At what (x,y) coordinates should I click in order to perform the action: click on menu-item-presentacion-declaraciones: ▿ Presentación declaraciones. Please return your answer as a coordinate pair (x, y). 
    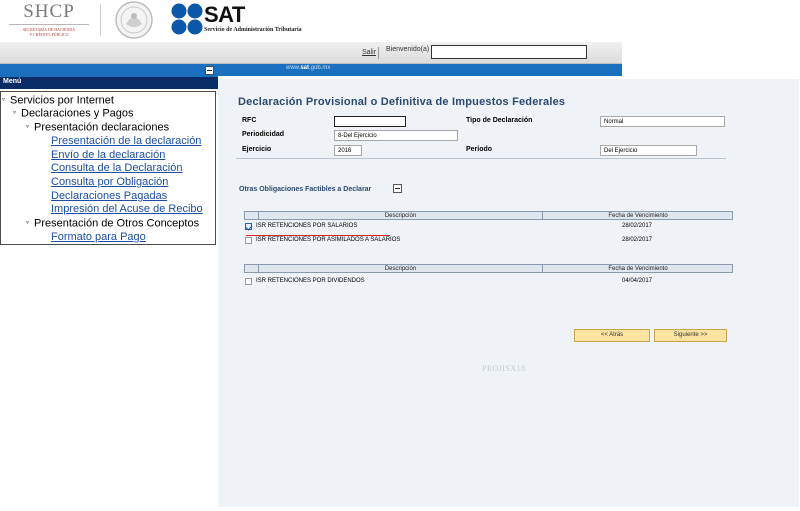
    Looking at the image, I should click on (97, 127).